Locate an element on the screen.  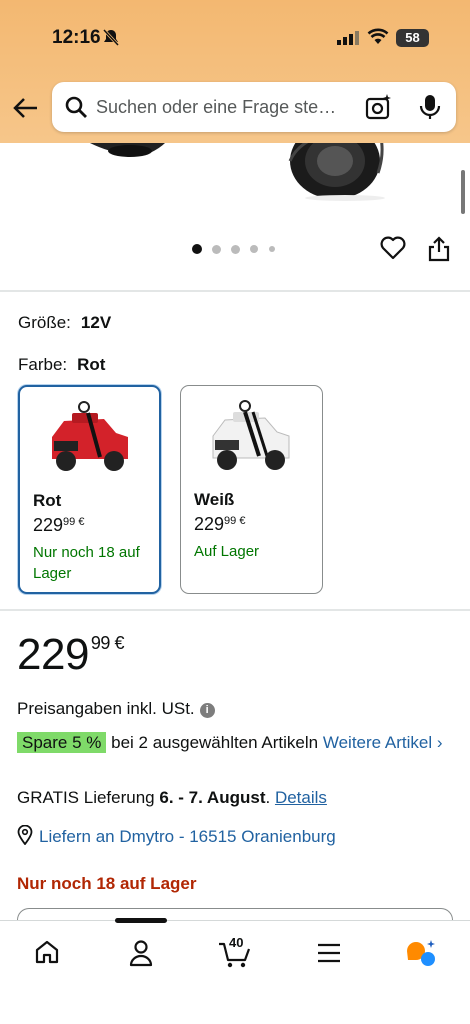
microphone-icon is located at coordinates (430, 107).